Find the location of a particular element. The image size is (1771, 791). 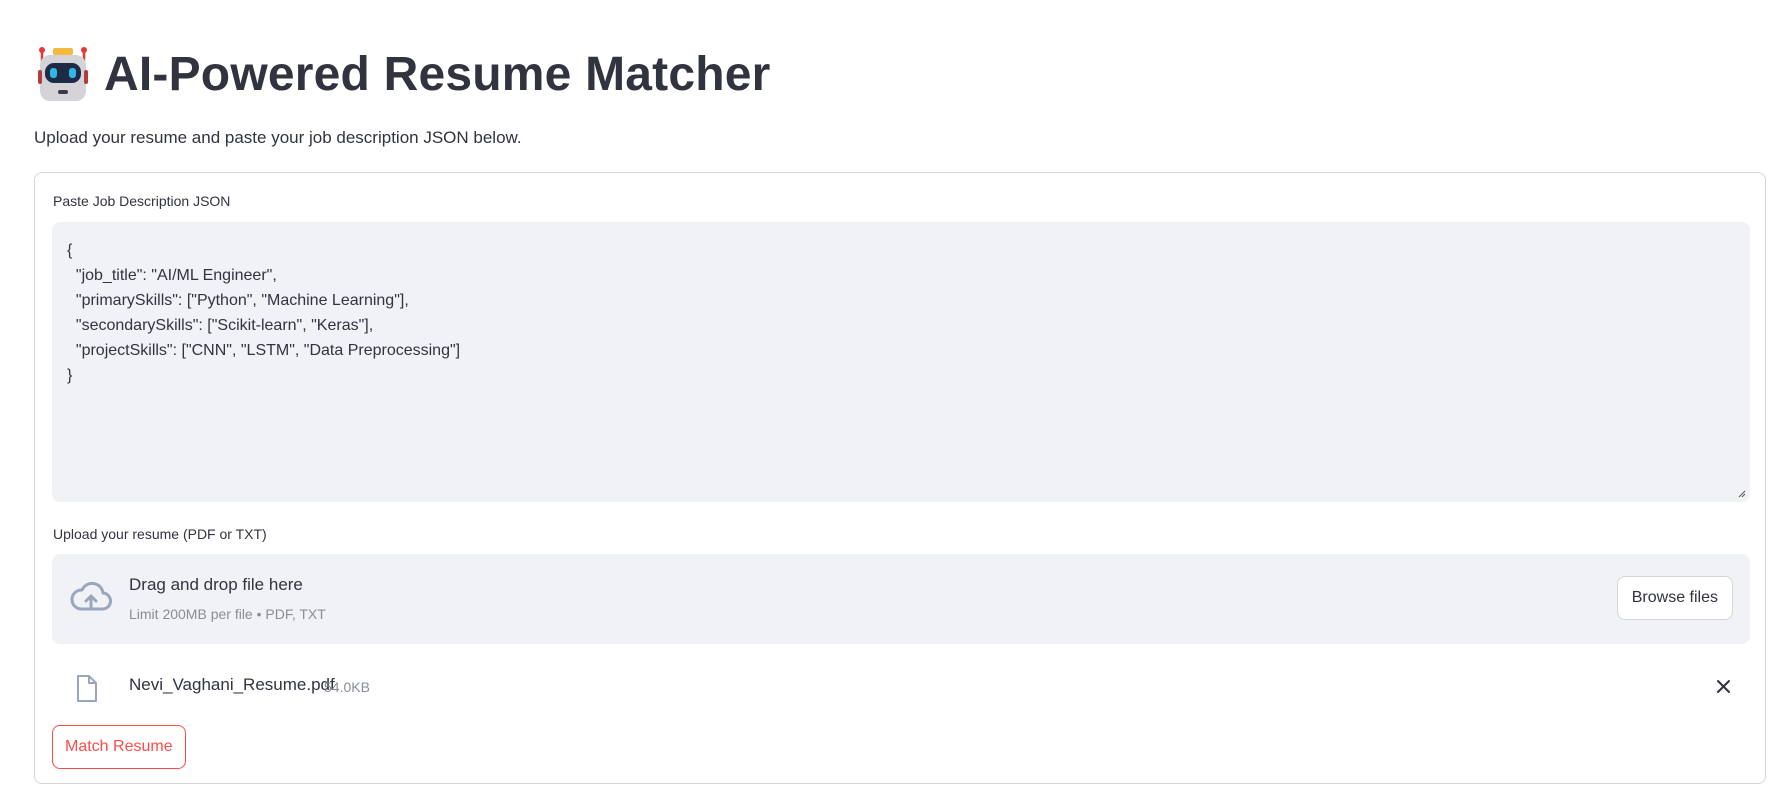

job-description-label: Paste Job Description JSON is located at coordinates (142, 201).